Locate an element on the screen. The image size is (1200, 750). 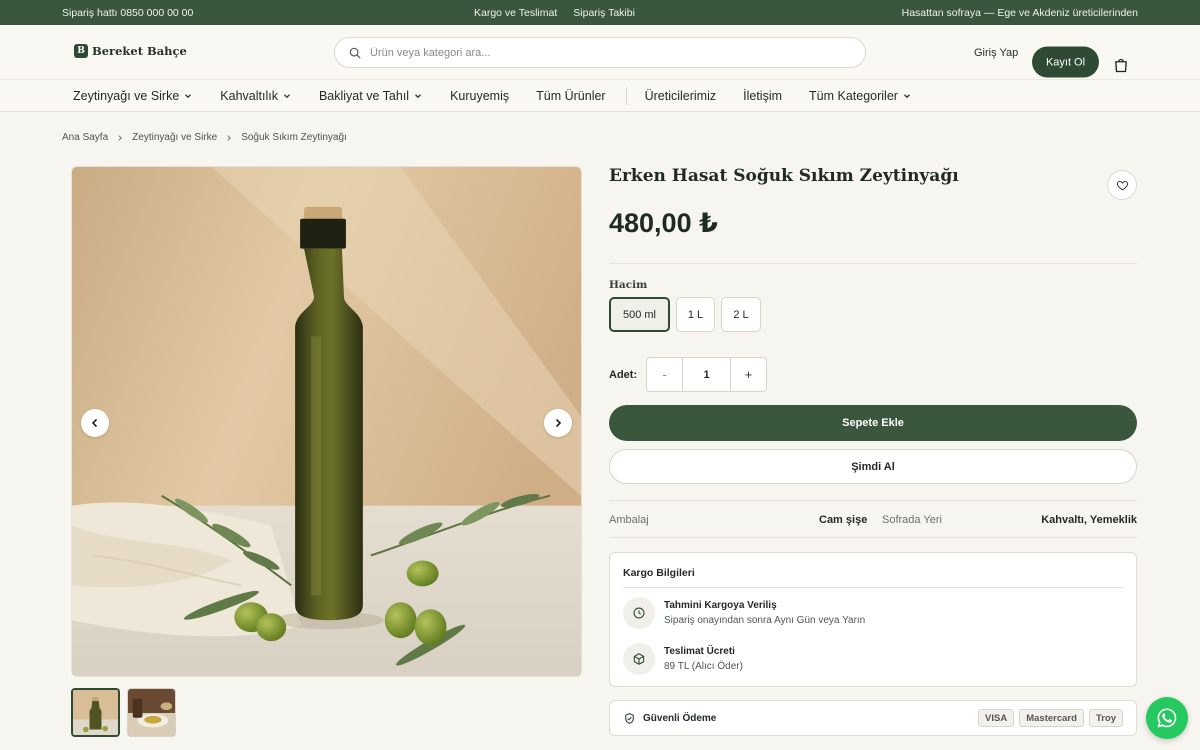
gallery-prev-button is located at coordinates (95, 423).